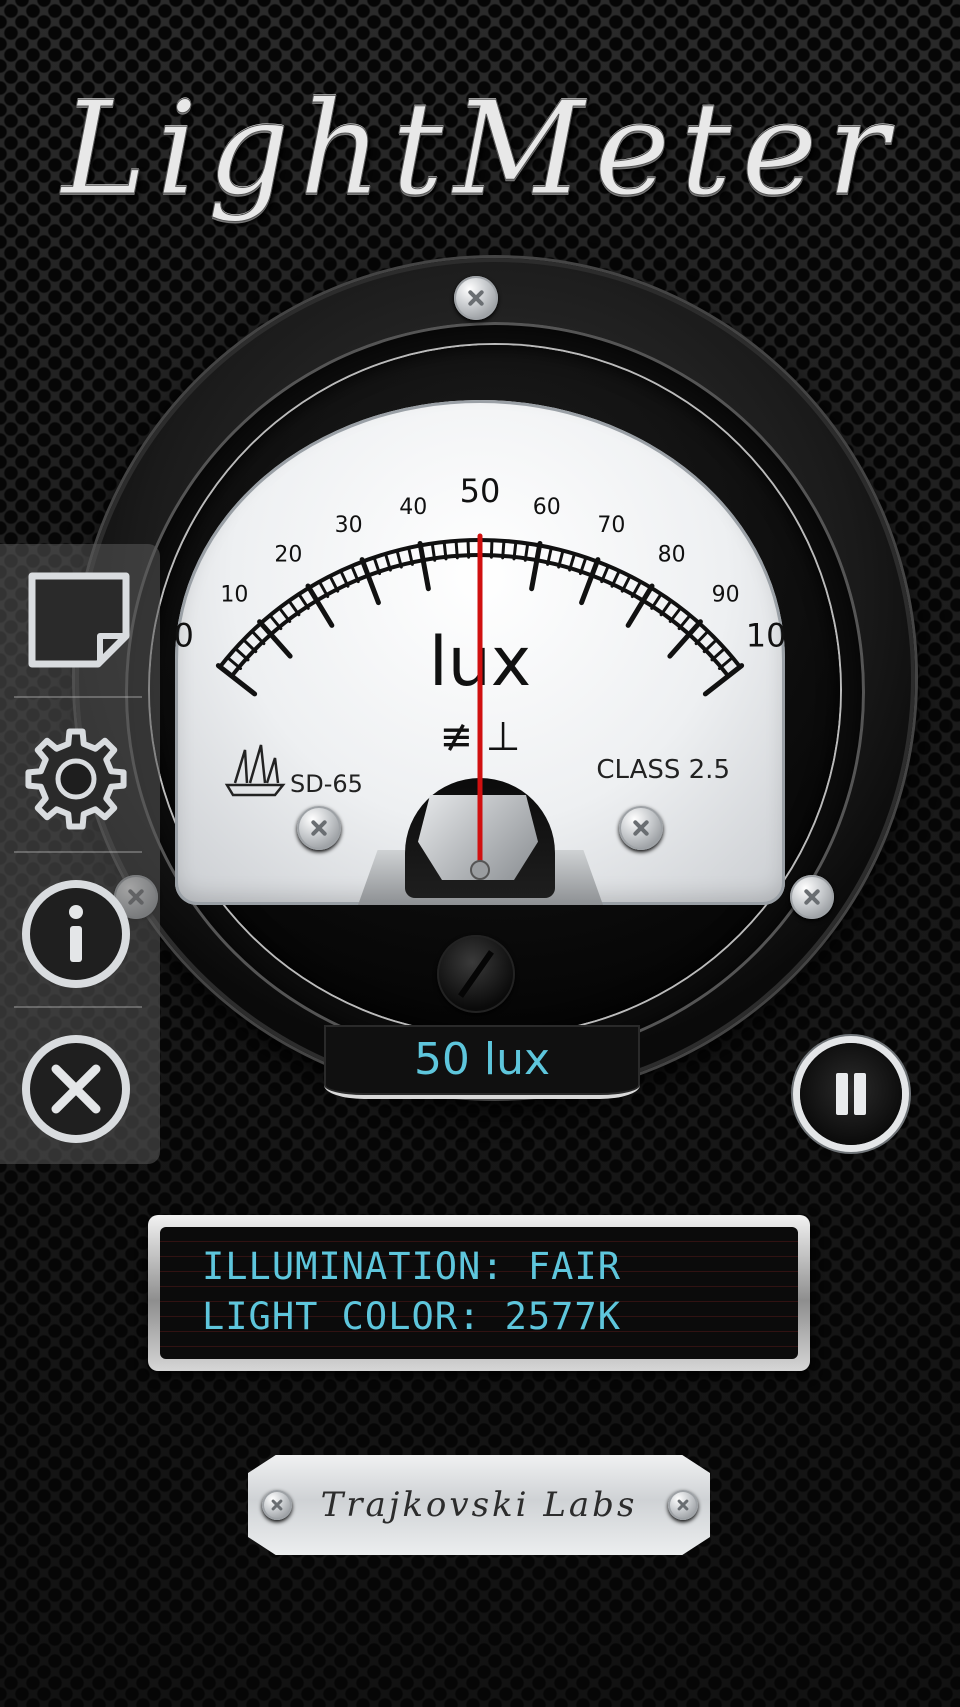 This screenshot has height=1707, width=960. I want to click on info-panel: ILLUMINATION: FAIR LIGHT COLOR: 2577K, so click(479, 1293).